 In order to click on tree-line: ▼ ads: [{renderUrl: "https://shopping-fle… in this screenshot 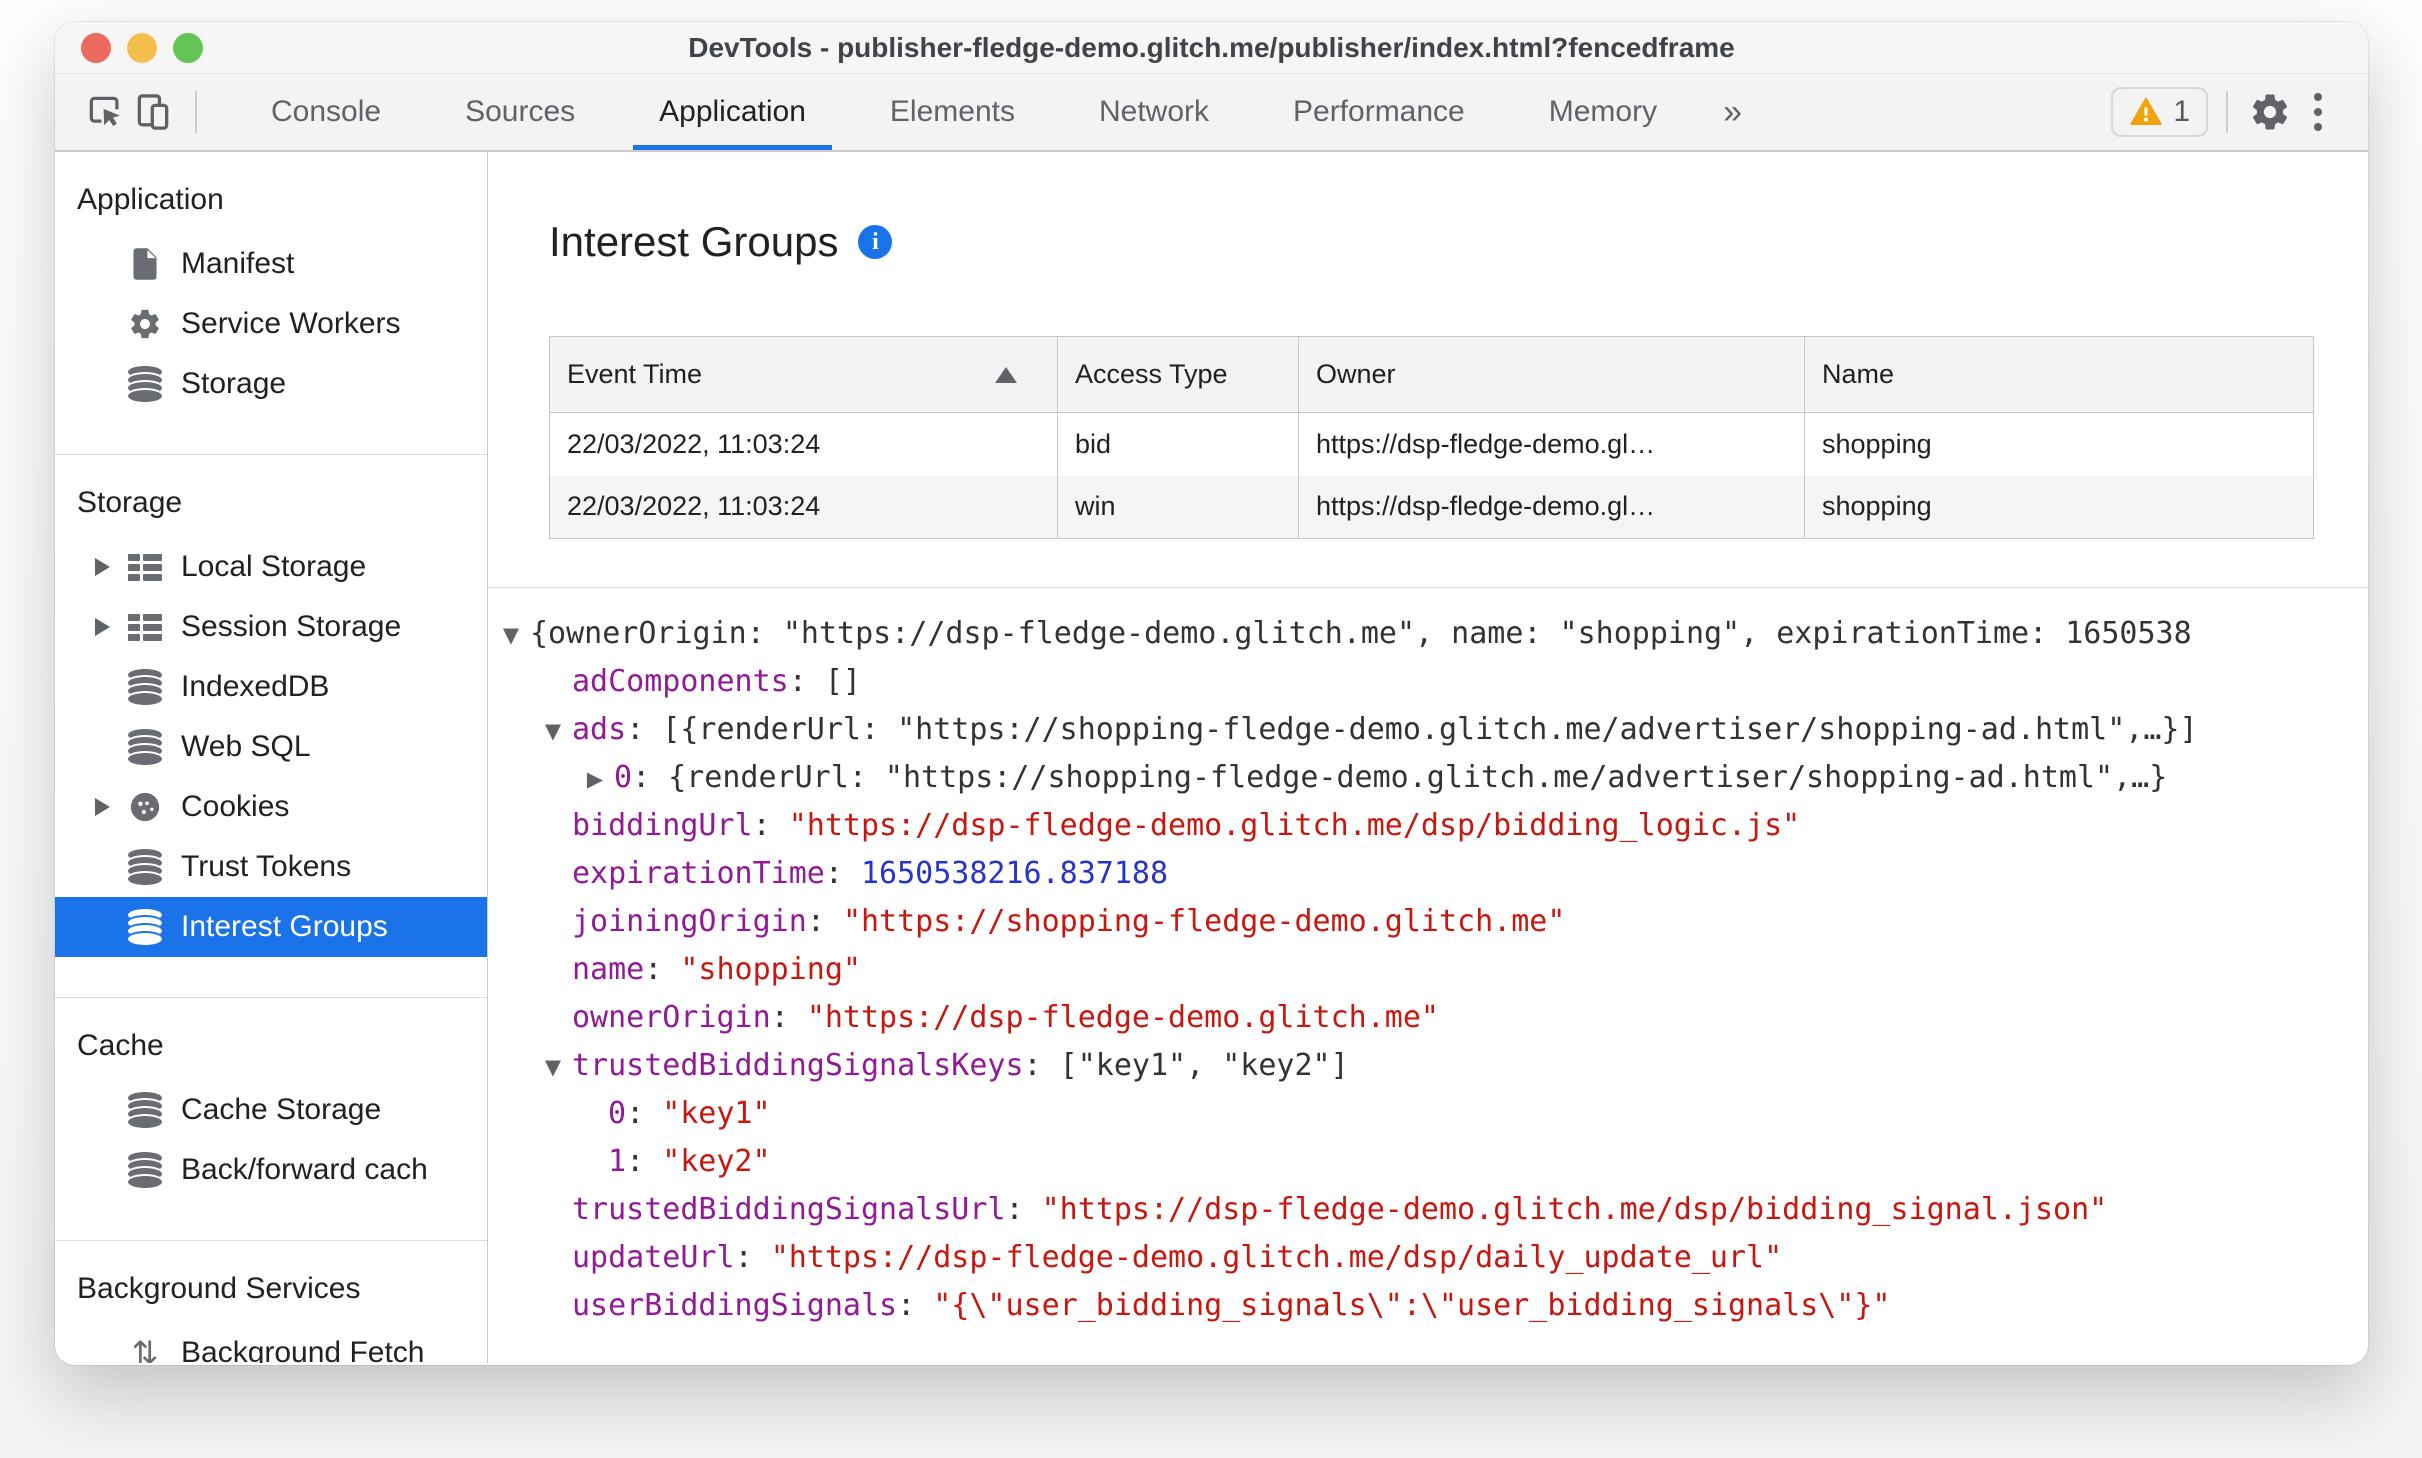, I will do `click(1428, 730)`.